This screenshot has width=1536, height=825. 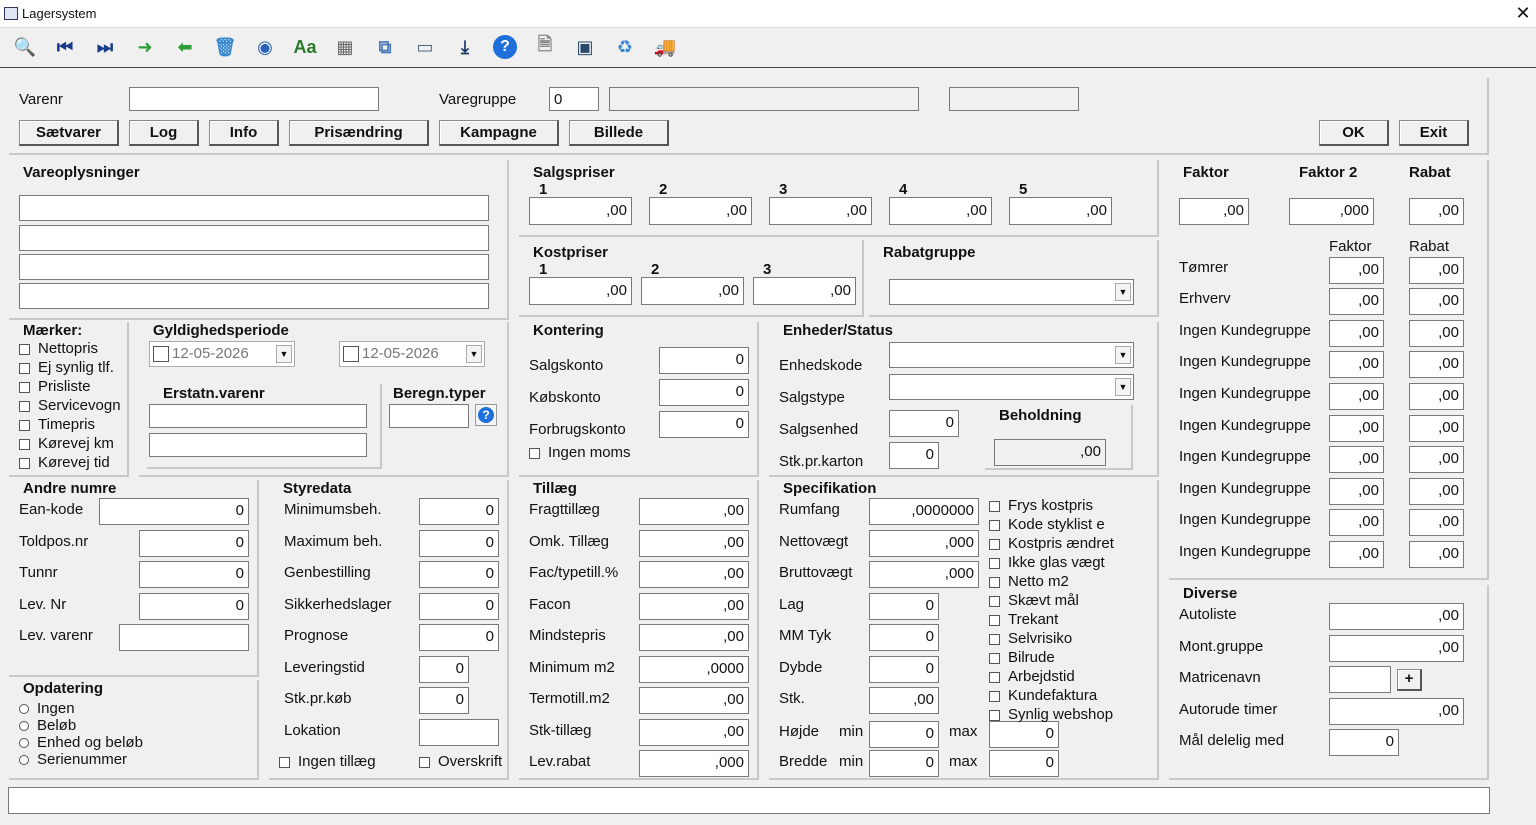 I want to click on bredde-max-input: 0, so click(x=1024, y=763).